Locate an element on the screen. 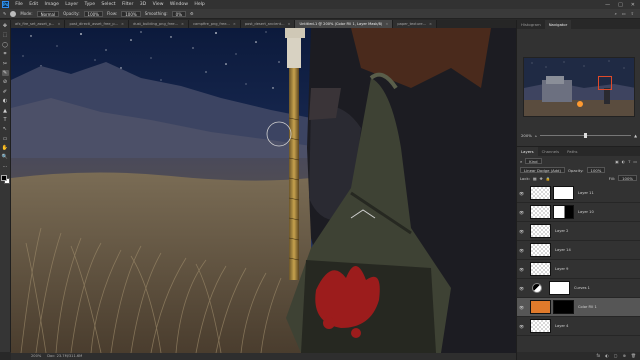  nav-zoom-value: 200% is located at coordinates (526, 135).